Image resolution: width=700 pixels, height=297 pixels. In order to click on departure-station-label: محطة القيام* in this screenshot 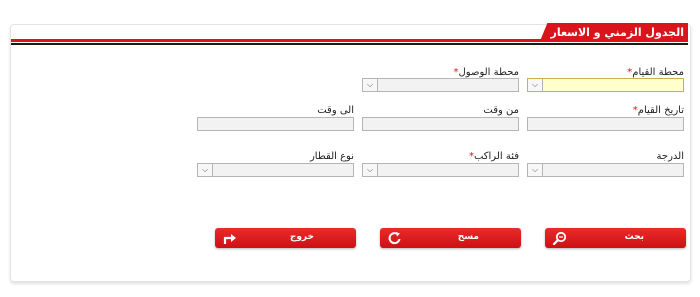, I will do `click(655, 72)`.